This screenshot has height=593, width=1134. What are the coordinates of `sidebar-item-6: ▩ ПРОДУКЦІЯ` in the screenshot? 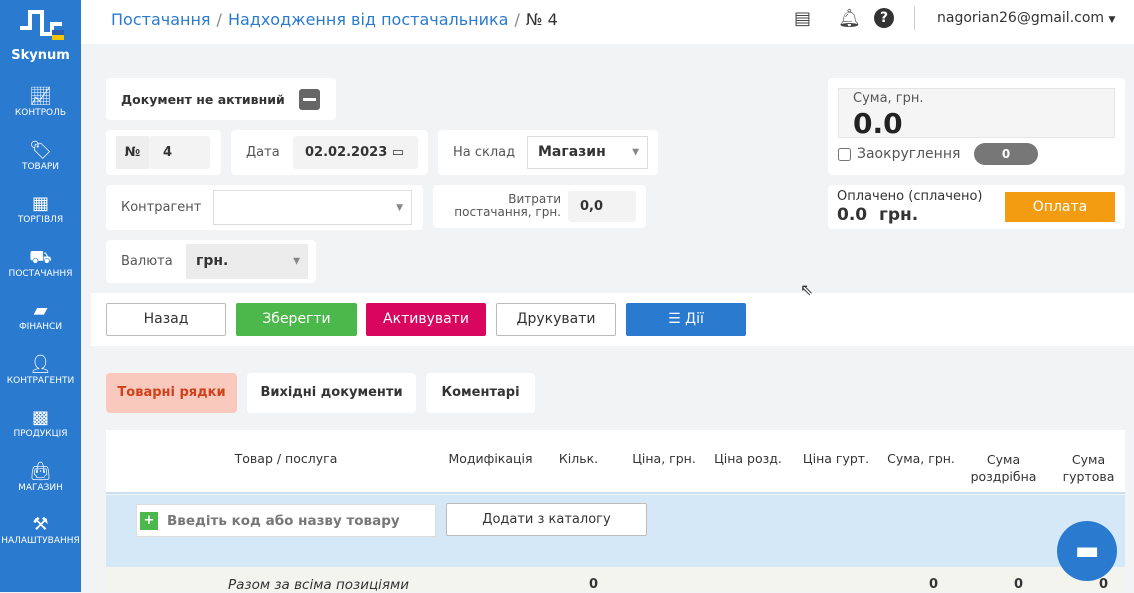 It's located at (40, 423).